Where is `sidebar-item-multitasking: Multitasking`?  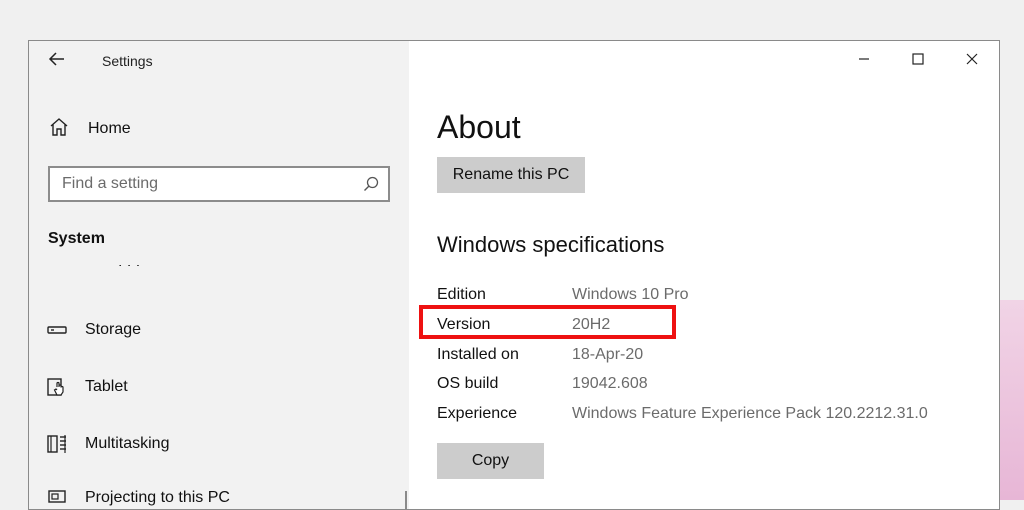
sidebar-item-multitasking: Multitasking is located at coordinates (107, 444).